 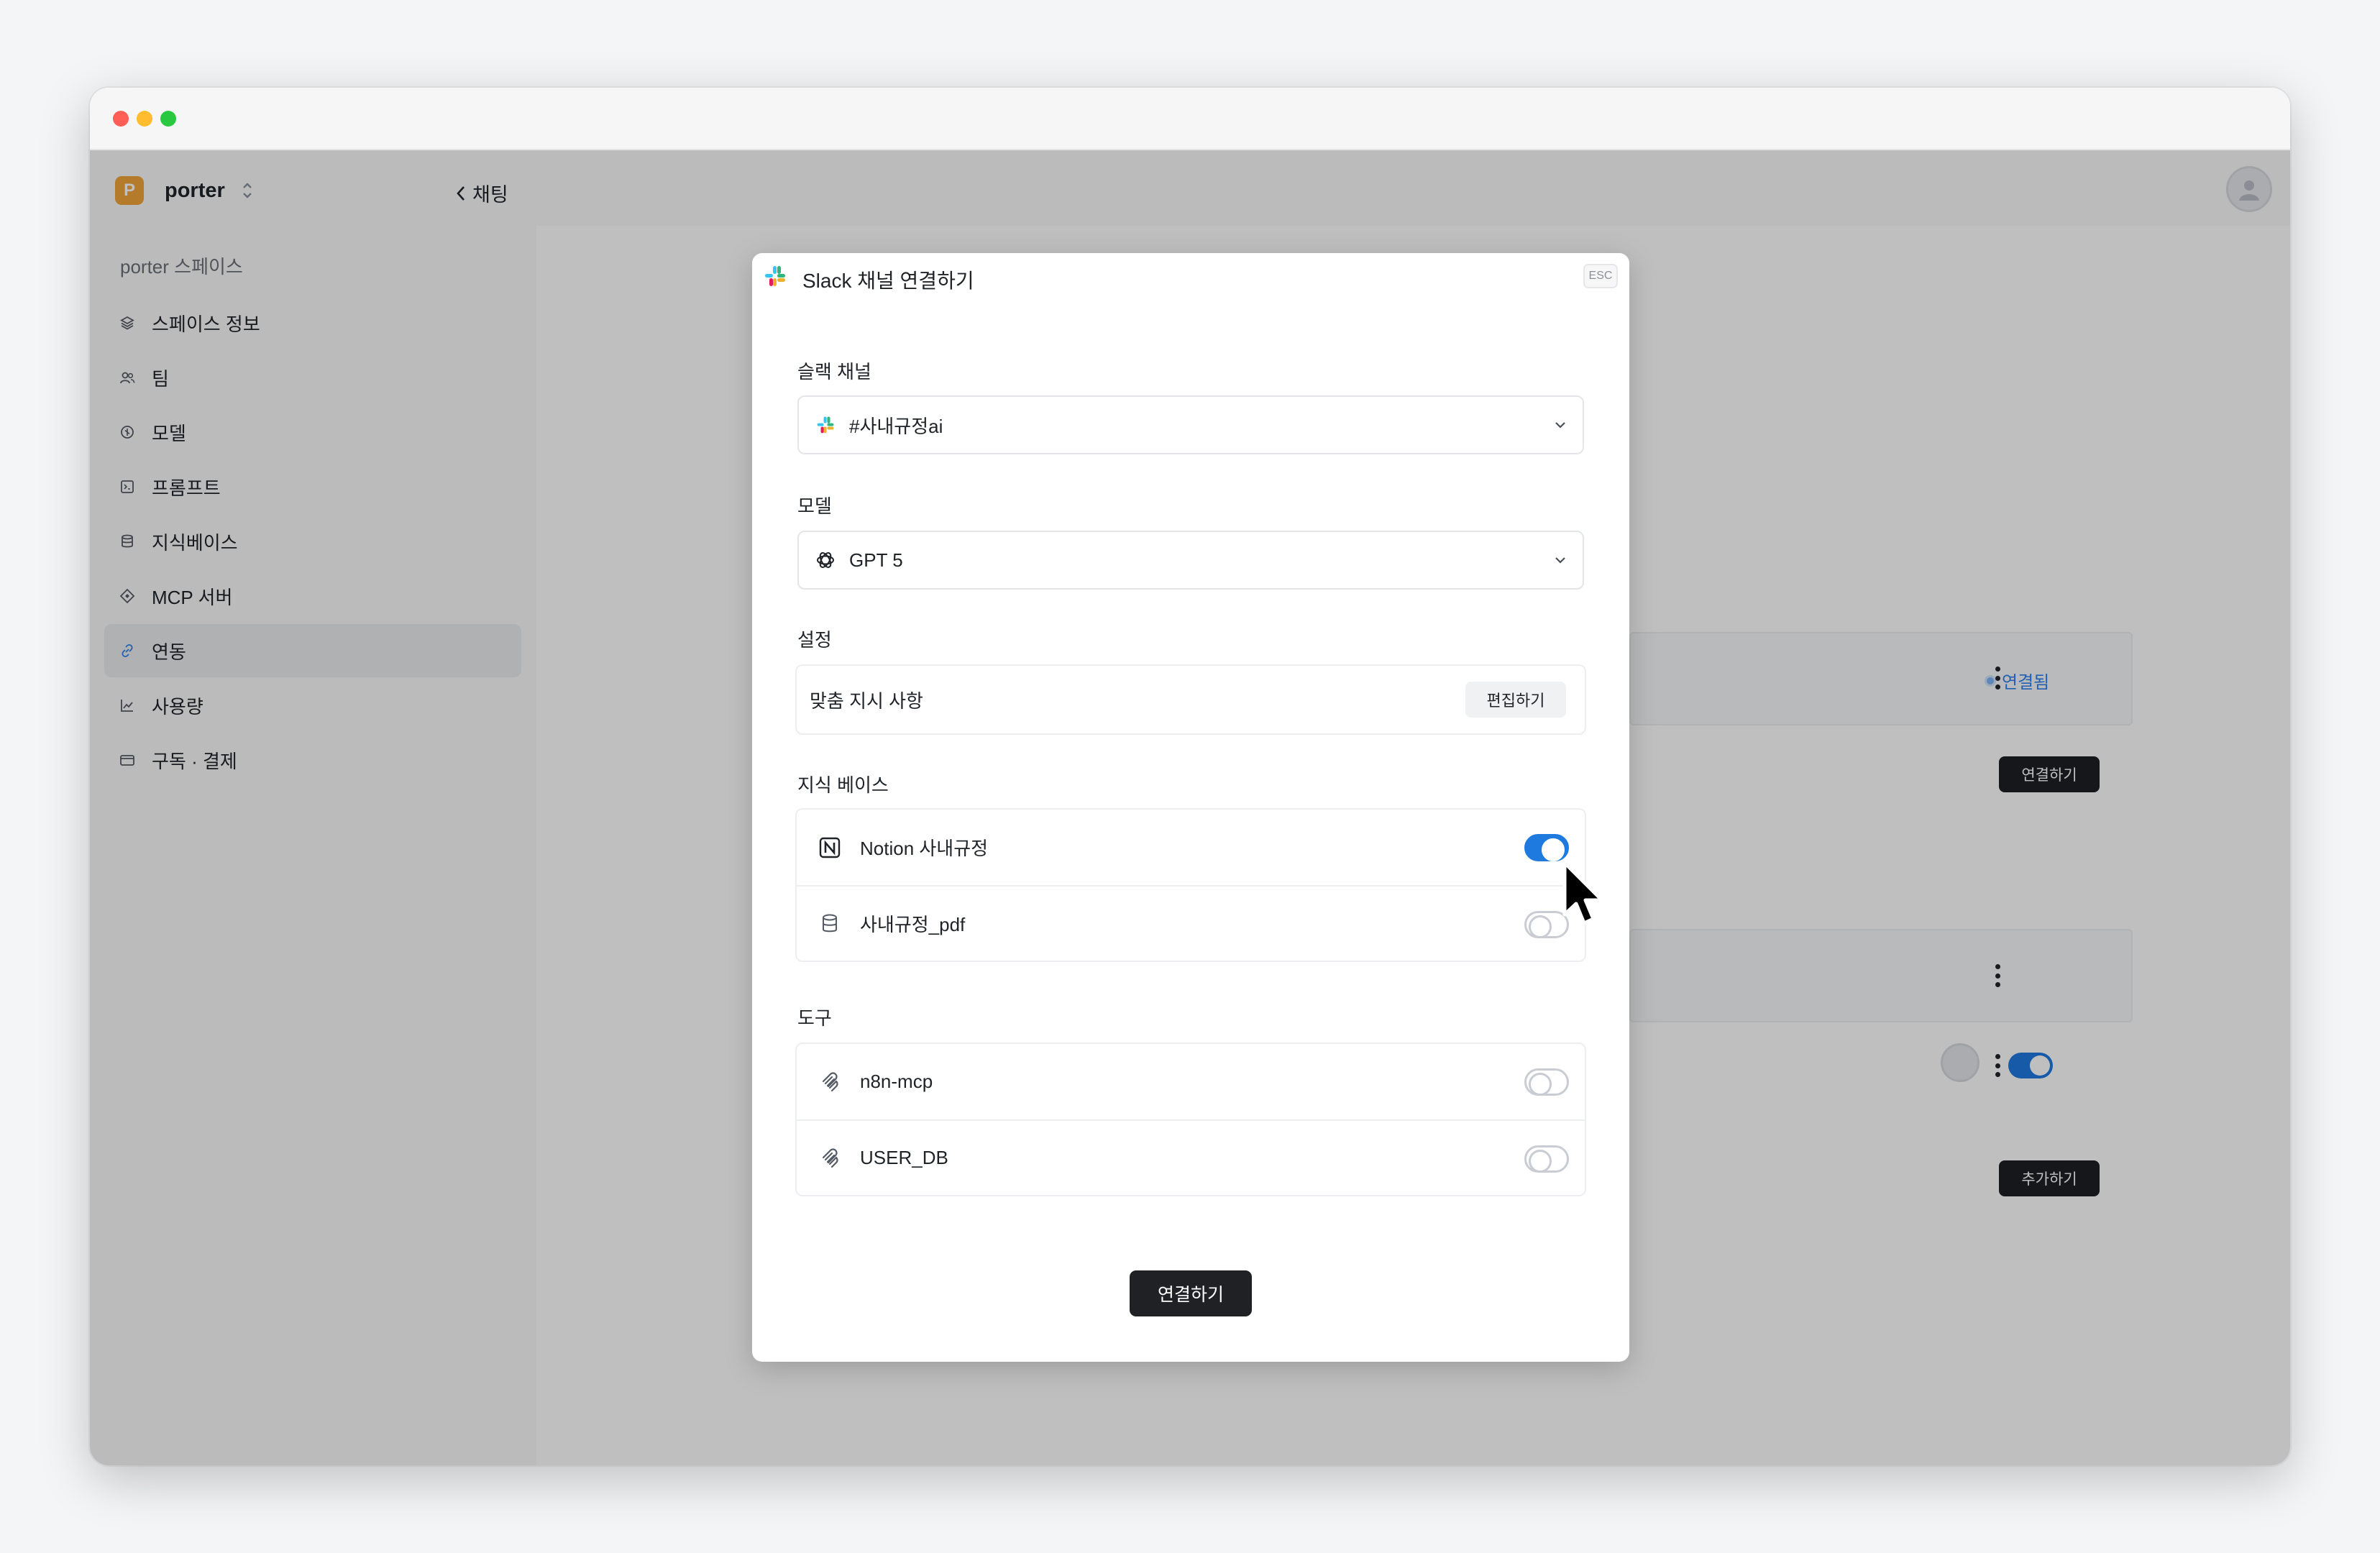 What do you see at coordinates (904, 1157) in the screenshot?
I see `tool-item-label: USER_DB` at bounding box center [904, 1157].